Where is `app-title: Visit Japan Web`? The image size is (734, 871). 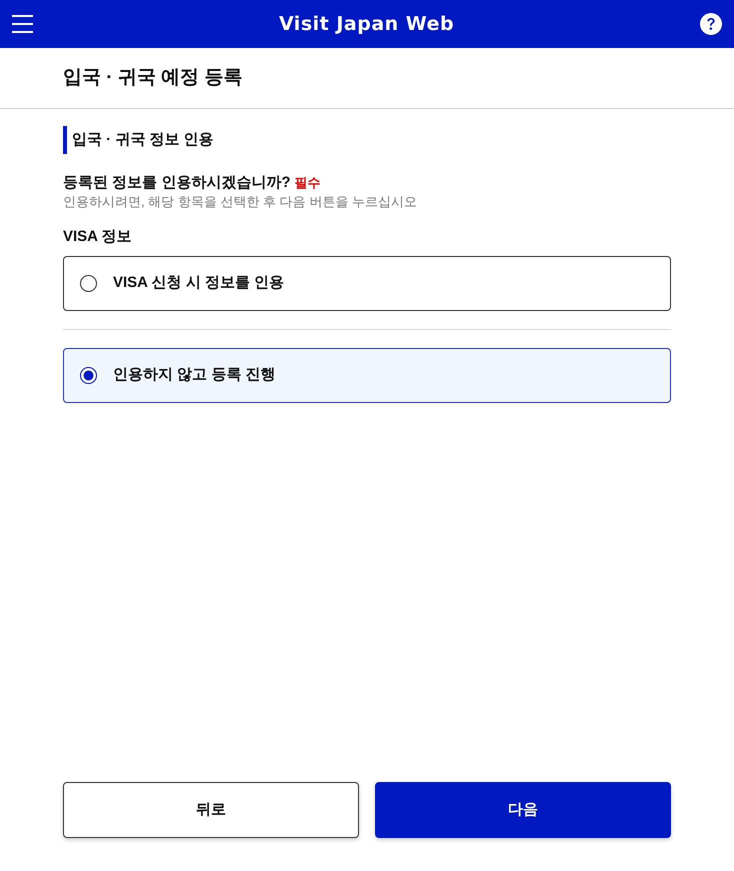
app-title: Visit Japan Web is located at coordinates (366, 24).